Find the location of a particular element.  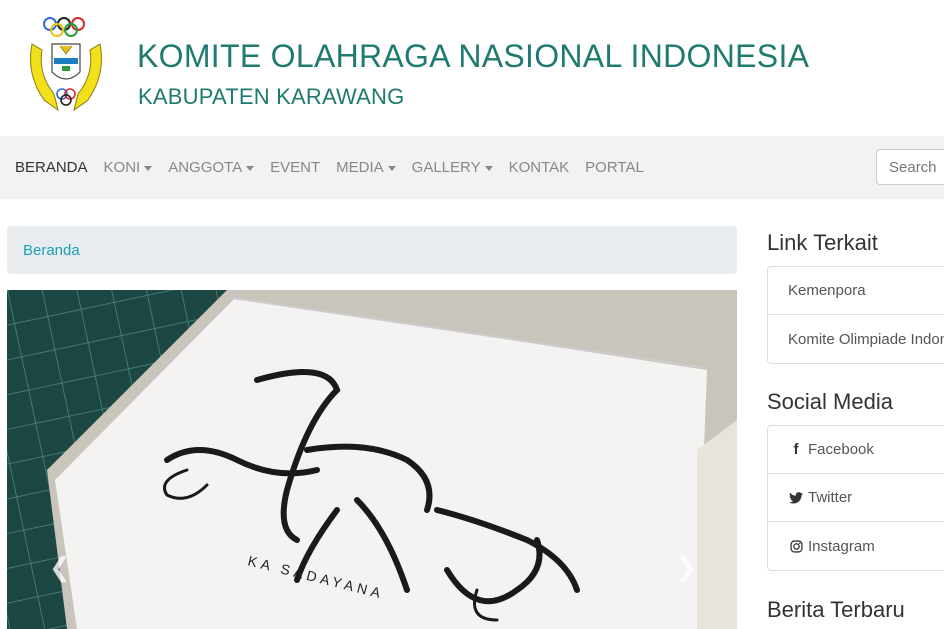

links-heading: Link Terkait is located at coordinates (822, 242).